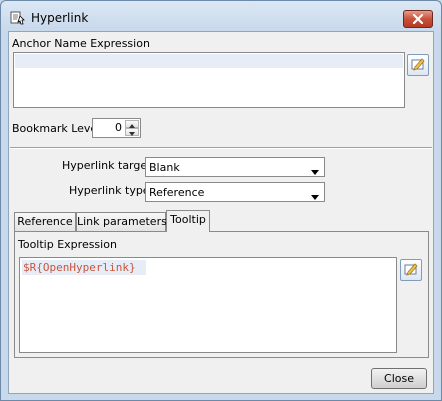  Describe the element at coordinates (221, 16) in the screenshot. I see `title-bar: Hyperlink` at that location.